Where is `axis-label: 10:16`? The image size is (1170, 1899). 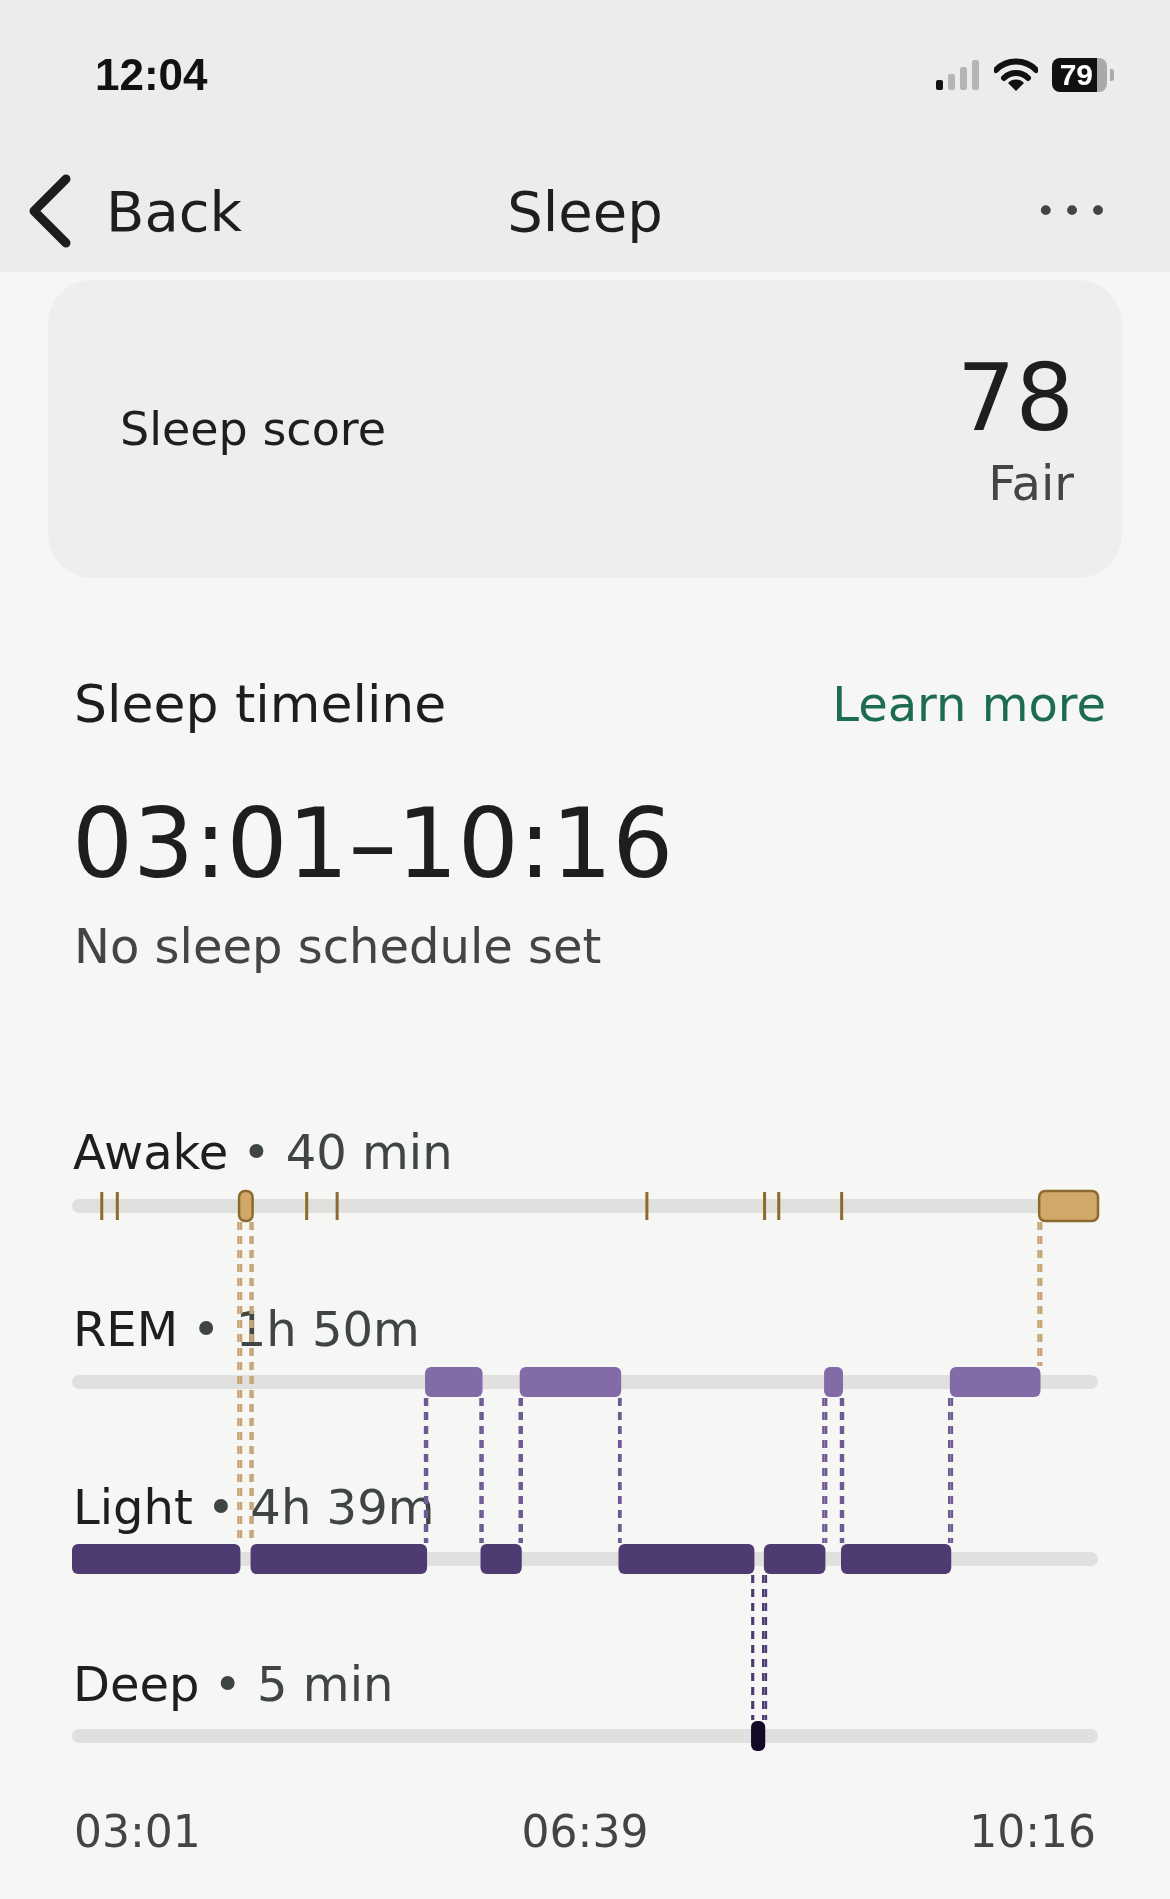
axis-label: 10:16 is located at coordinates (1032, 1831).